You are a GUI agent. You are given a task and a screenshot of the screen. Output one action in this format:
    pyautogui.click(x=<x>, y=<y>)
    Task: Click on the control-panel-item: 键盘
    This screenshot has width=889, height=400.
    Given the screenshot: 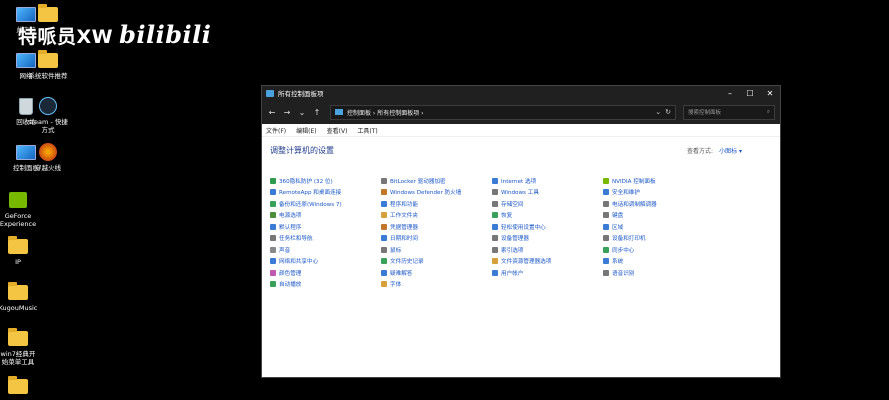 What is the action you would take?
    pyautogui.click(x=658, y=216)
    